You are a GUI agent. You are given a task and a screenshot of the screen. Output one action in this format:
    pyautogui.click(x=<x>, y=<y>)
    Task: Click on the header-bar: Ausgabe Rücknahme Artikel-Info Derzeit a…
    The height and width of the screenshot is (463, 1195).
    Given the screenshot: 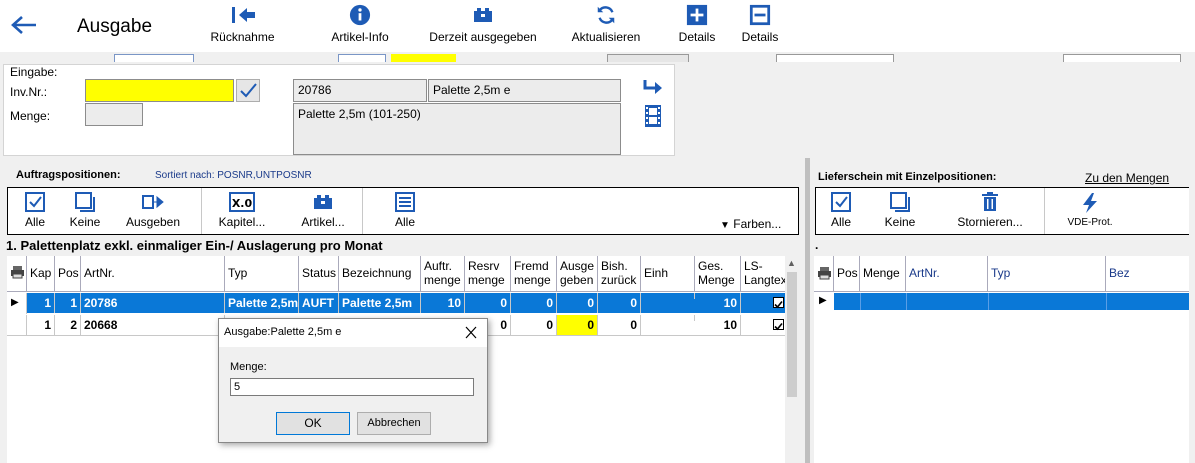 What is the action you would take?
    pyautogui.click(x=597, y=26)
    